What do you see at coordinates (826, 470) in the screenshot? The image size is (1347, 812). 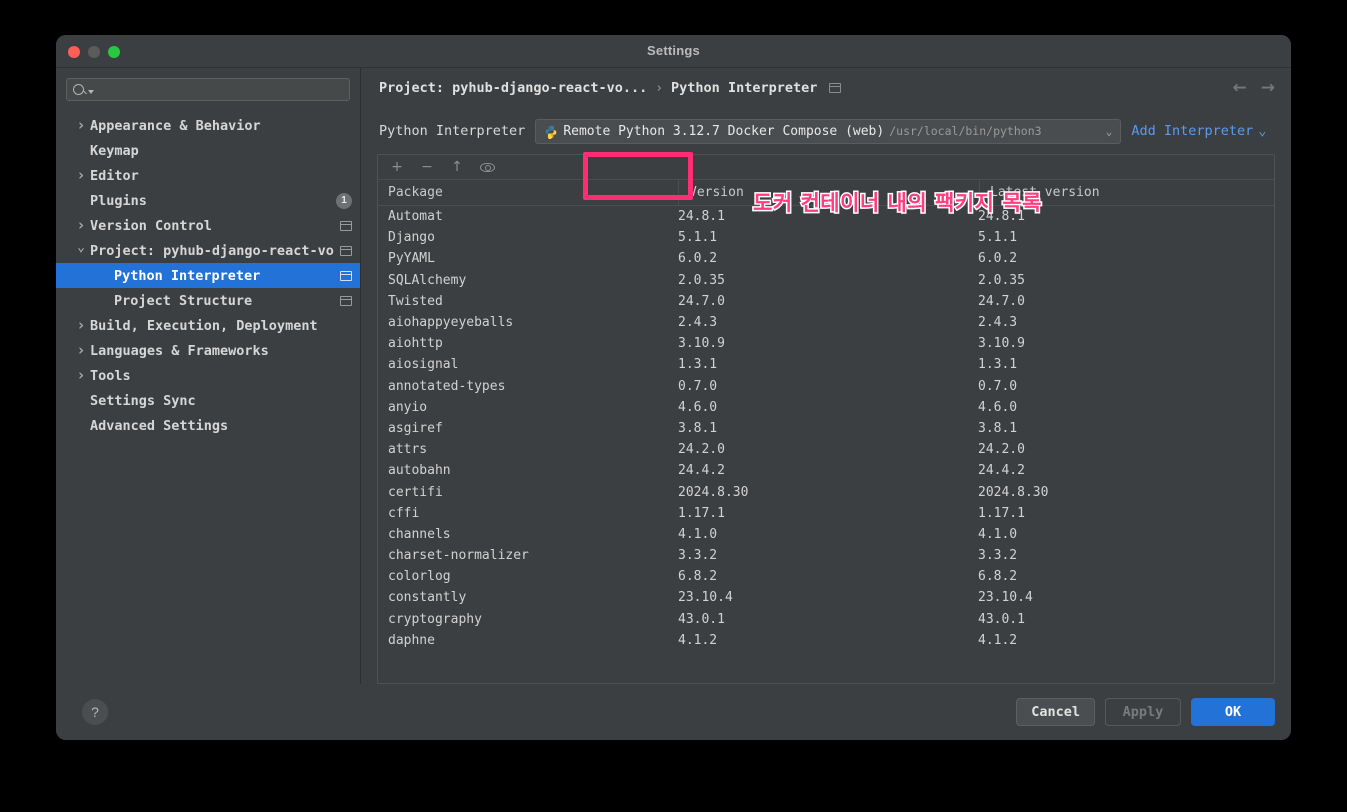 I see `table-row: autobahn 24.4.2 24.4.2` at bounding box center [826, 470].